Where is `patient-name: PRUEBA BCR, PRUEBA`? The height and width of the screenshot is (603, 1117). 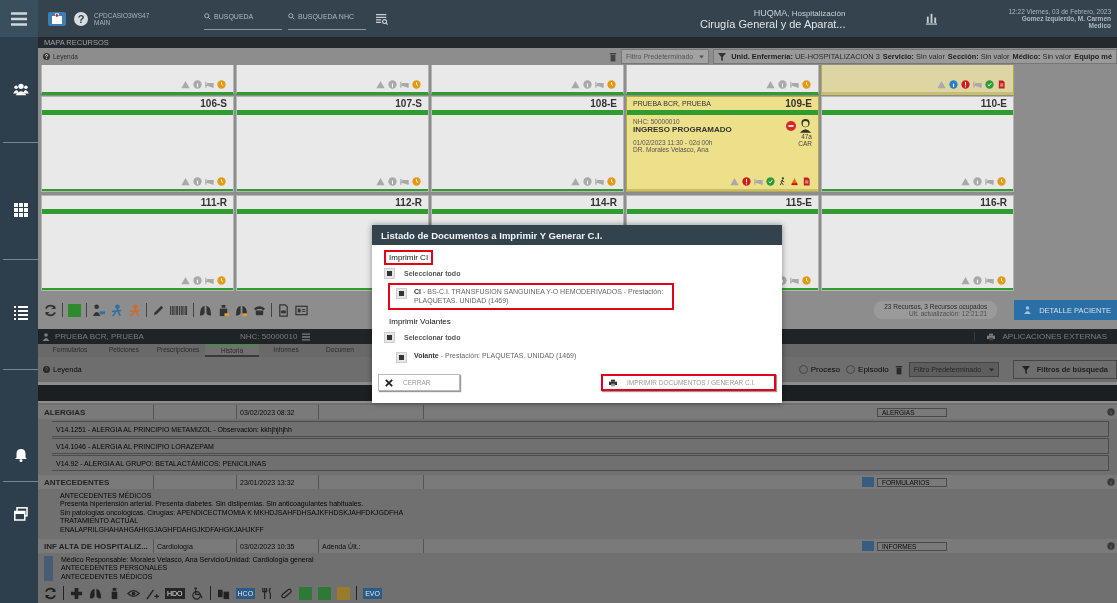
patient-name: PRUEBA BCR, PRUEBA is located at coordinates (100, 336).